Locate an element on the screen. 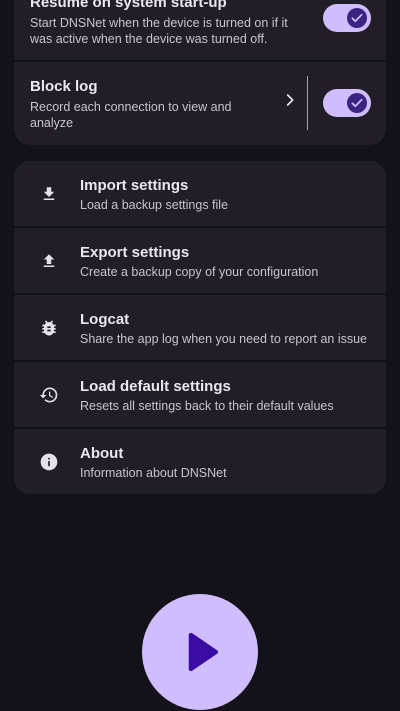  about-subtitle: Information about DNSNet is located at coordinates (153, 473).